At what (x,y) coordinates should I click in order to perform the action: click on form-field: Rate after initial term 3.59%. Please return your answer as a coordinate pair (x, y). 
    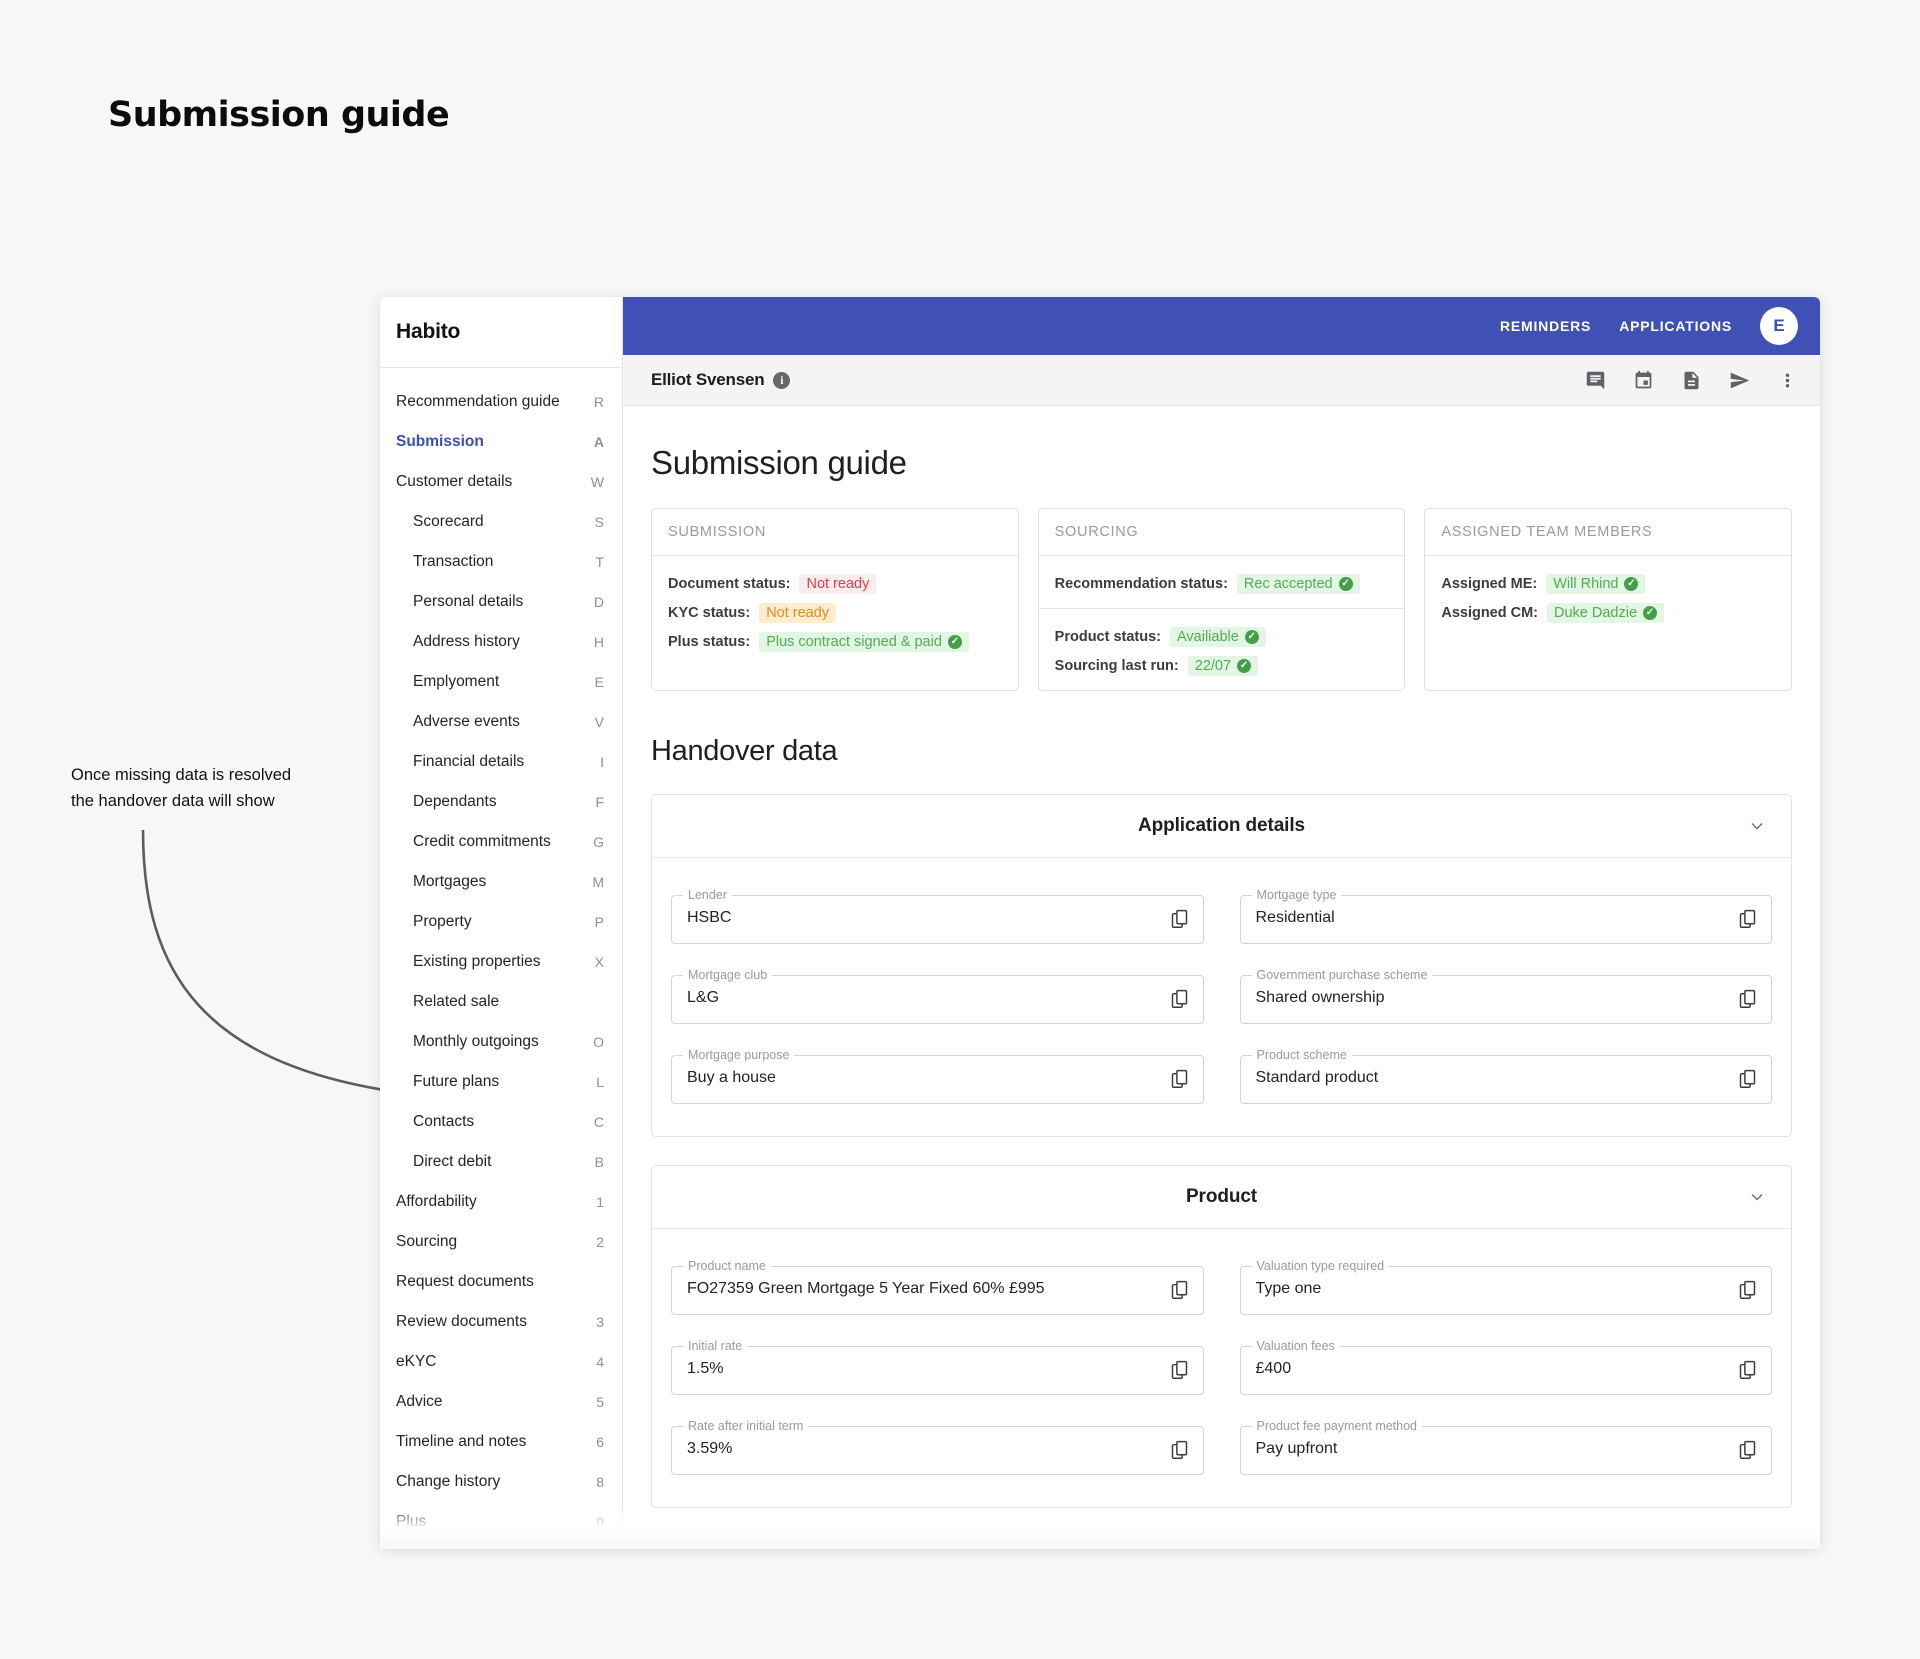
    Looking at the image, I should click on (937, 1447).